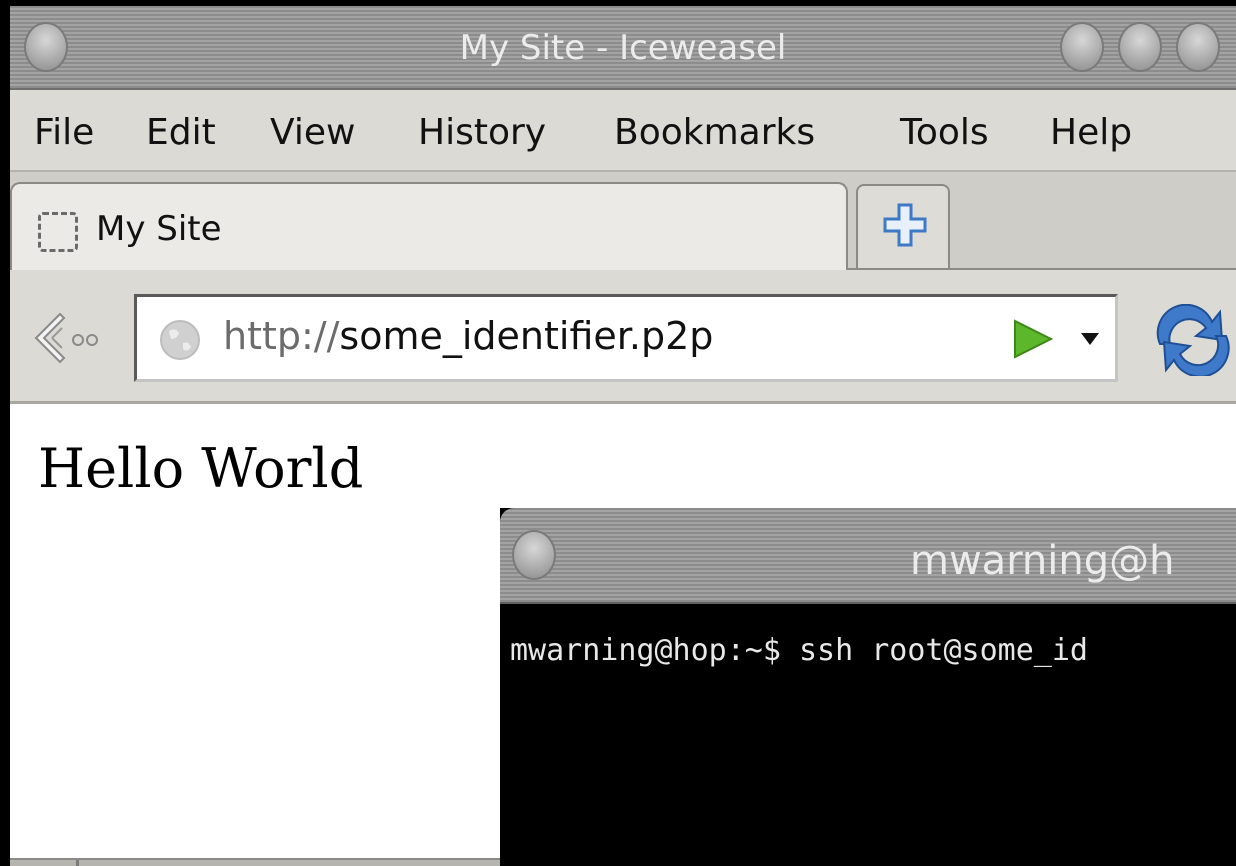 The width and height of the screenshot is (1236, 866). I want to click on globe-icon, so click(180, 340).